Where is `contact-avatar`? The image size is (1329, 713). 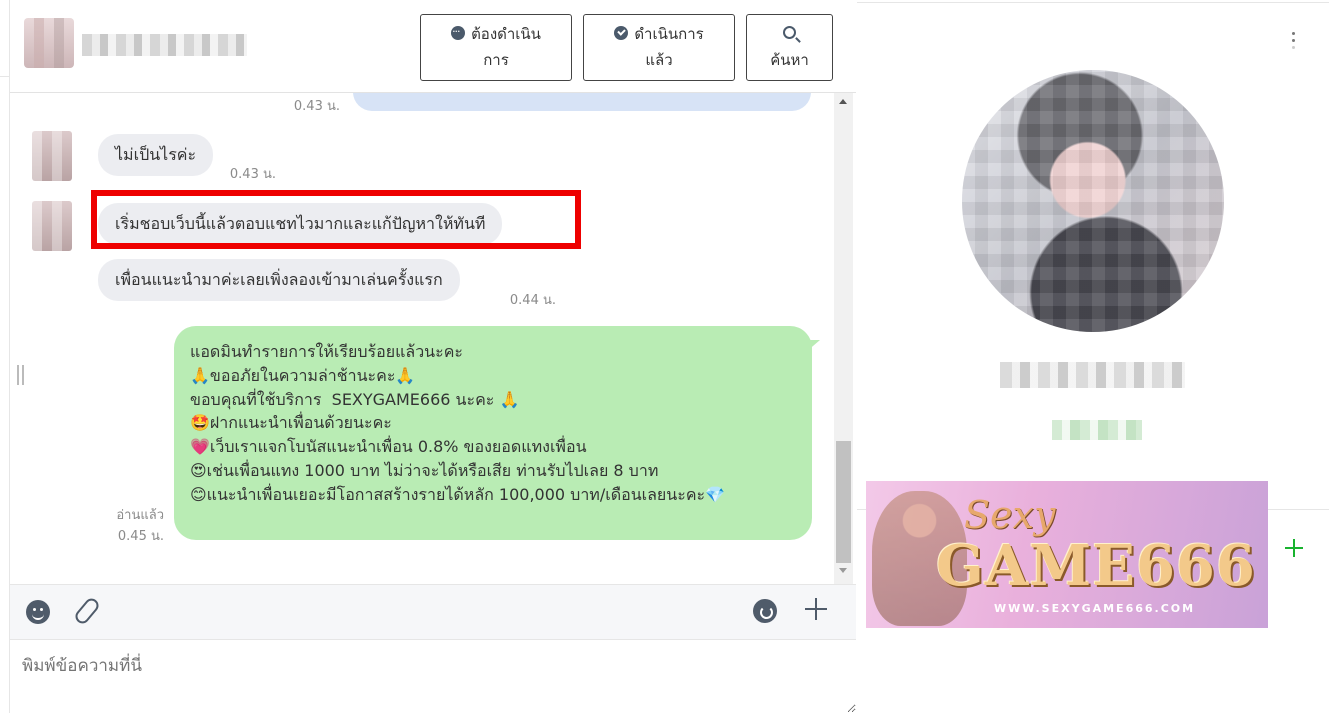 contact-avatar is located at coordinates (49, 43).